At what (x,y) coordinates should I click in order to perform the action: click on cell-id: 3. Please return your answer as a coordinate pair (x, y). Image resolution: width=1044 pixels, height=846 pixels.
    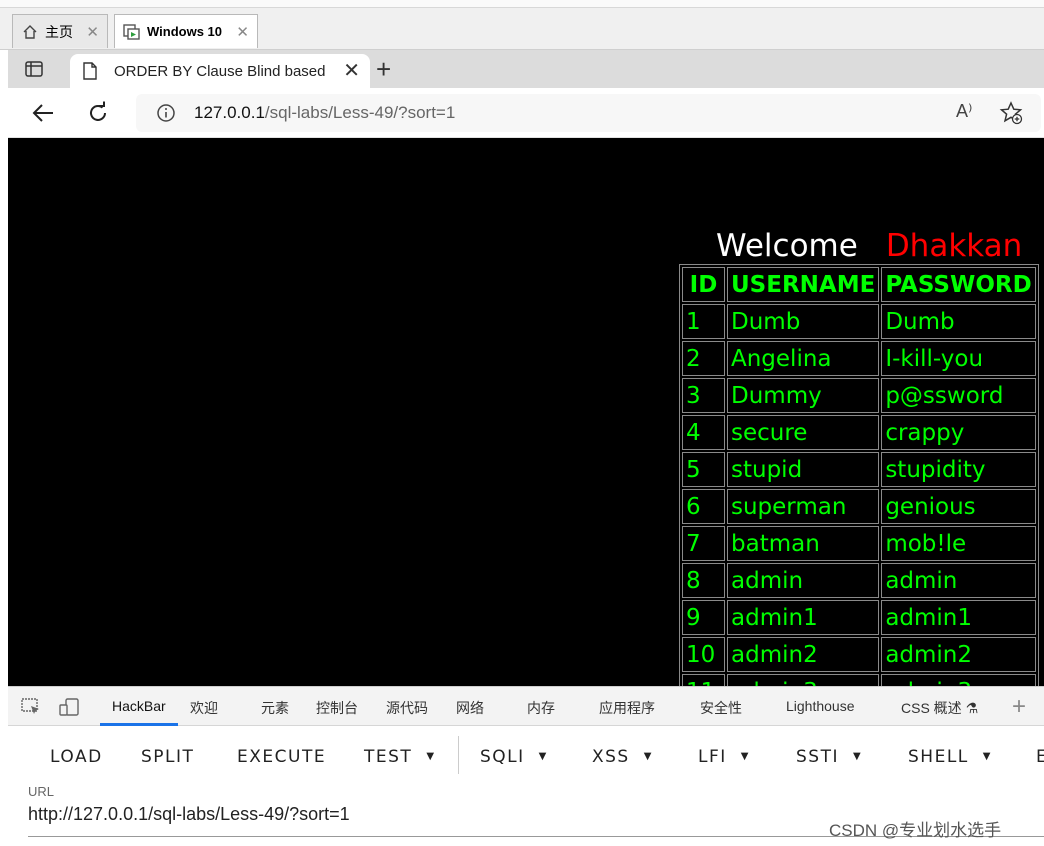
    Looking at the image, I should click on (703, 395).